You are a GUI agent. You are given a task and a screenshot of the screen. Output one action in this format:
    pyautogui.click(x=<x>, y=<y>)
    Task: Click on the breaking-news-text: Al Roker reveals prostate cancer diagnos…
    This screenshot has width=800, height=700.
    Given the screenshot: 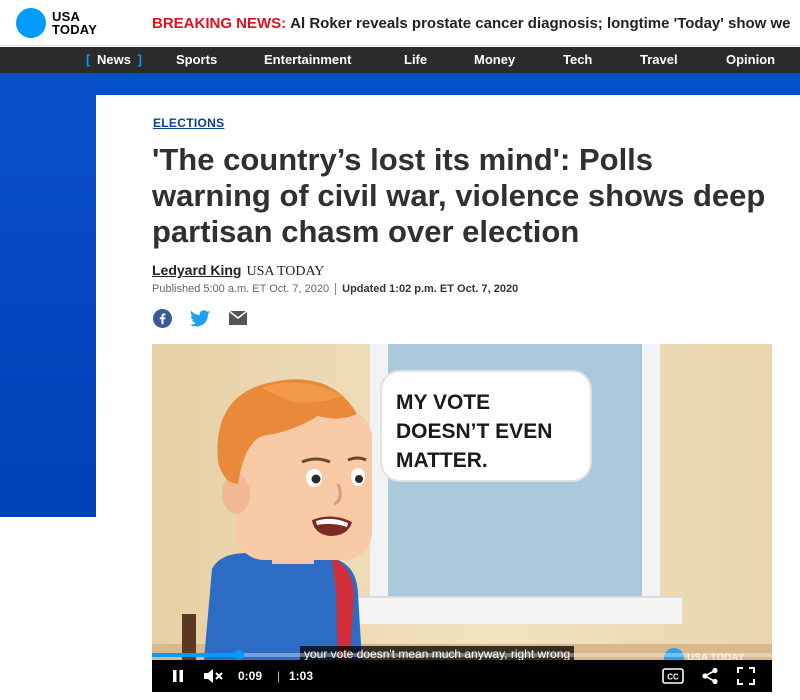 What is the action you would take?
    pyautogui.click(x=540, y=23)
    